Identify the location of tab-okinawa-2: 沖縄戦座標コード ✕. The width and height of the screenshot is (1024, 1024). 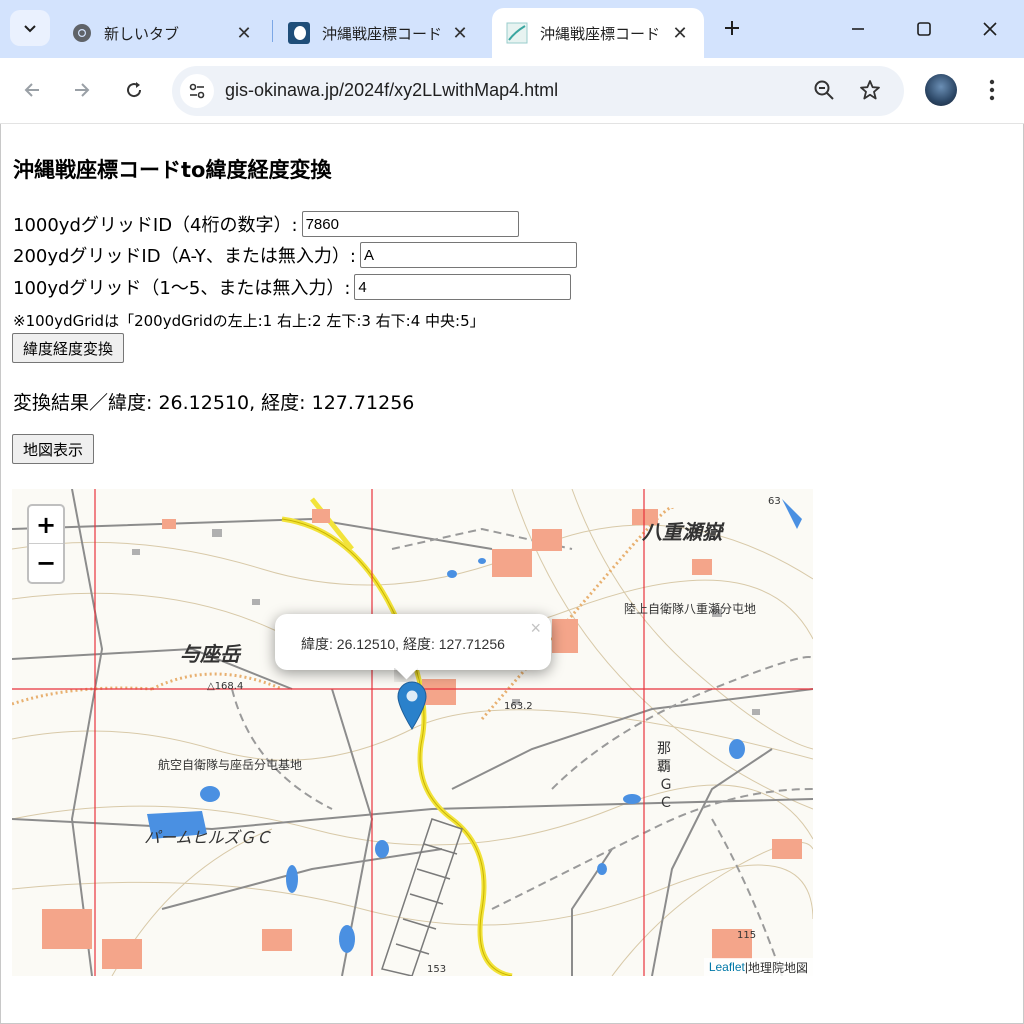
(598, 33).